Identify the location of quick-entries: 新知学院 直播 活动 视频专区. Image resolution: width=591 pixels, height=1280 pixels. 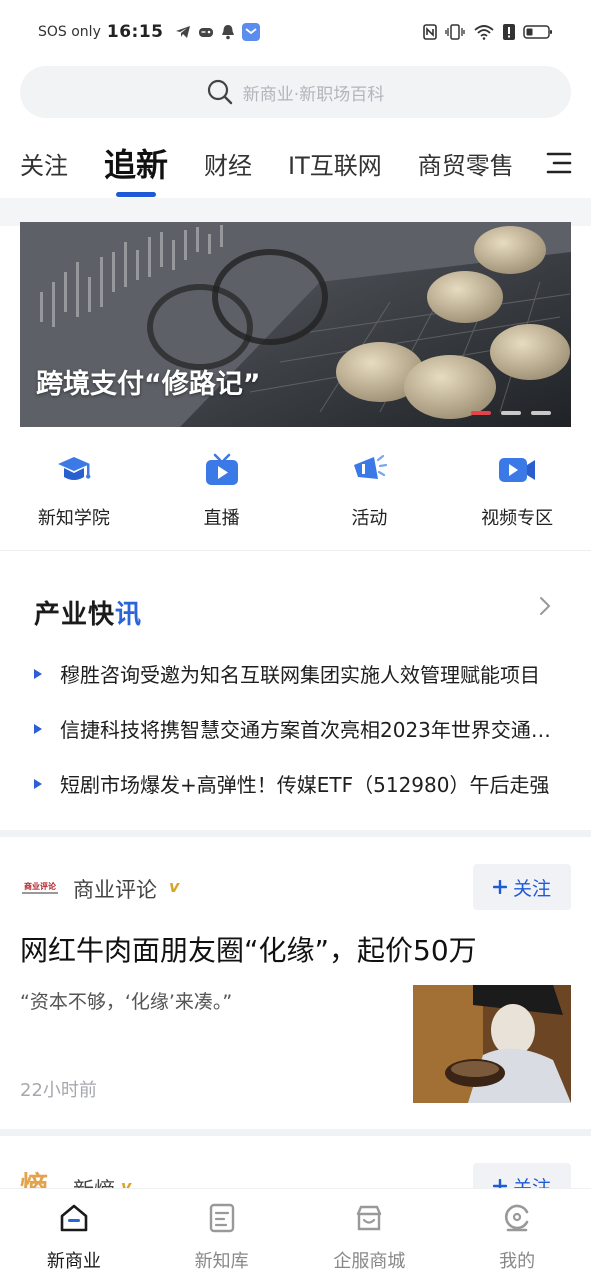
(295, 495).